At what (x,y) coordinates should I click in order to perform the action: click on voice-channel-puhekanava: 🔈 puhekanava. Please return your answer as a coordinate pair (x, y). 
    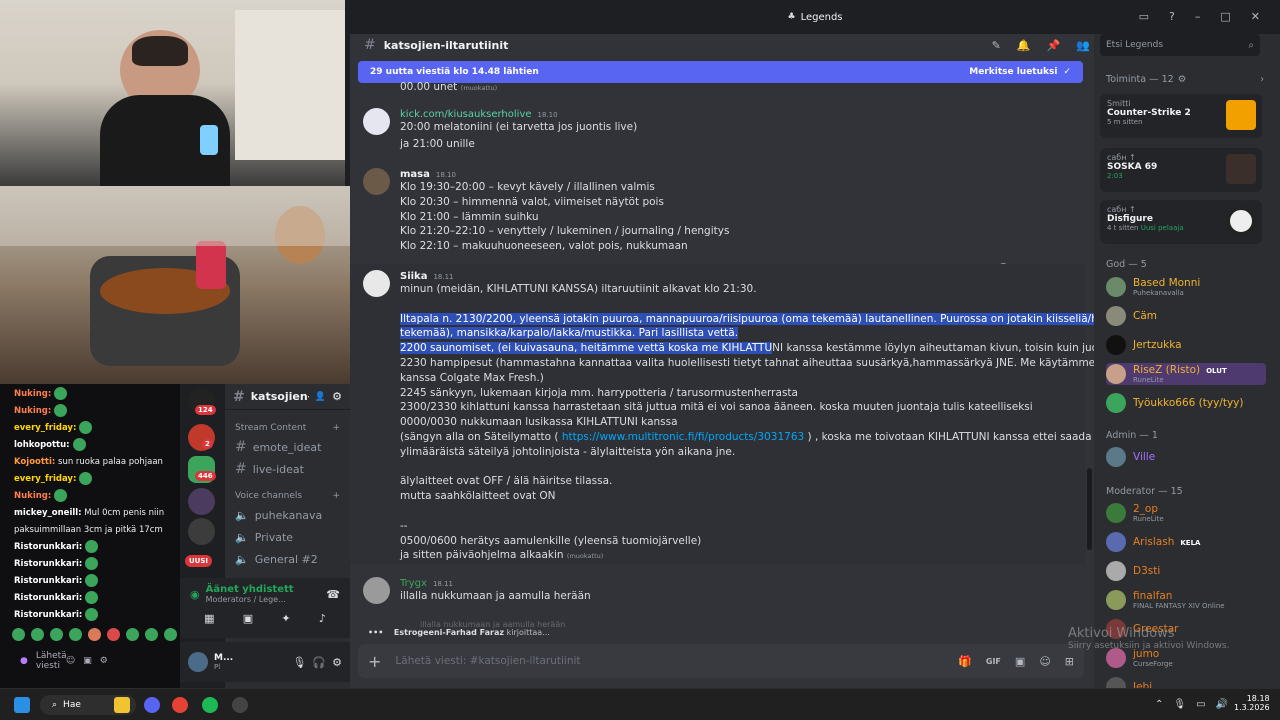
    Looking at the image, I should click on (287, 515).